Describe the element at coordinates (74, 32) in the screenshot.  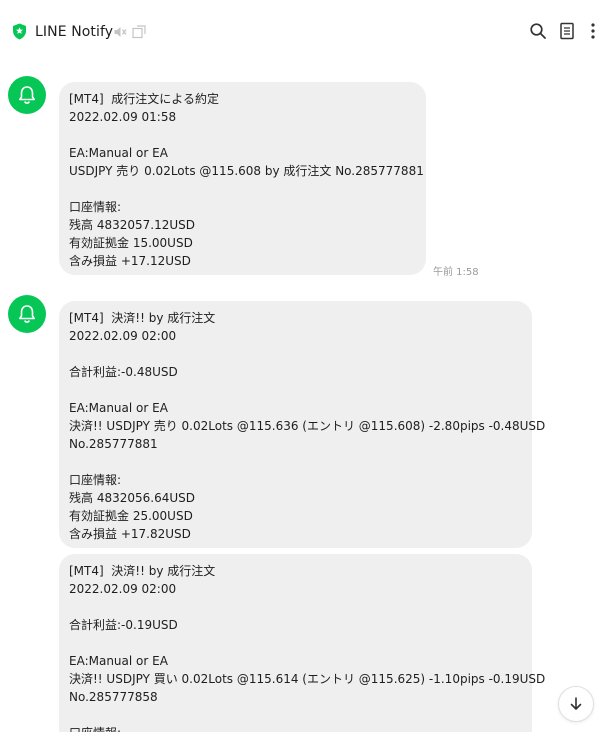
I see `chat-title: LINE Notify` at that location.